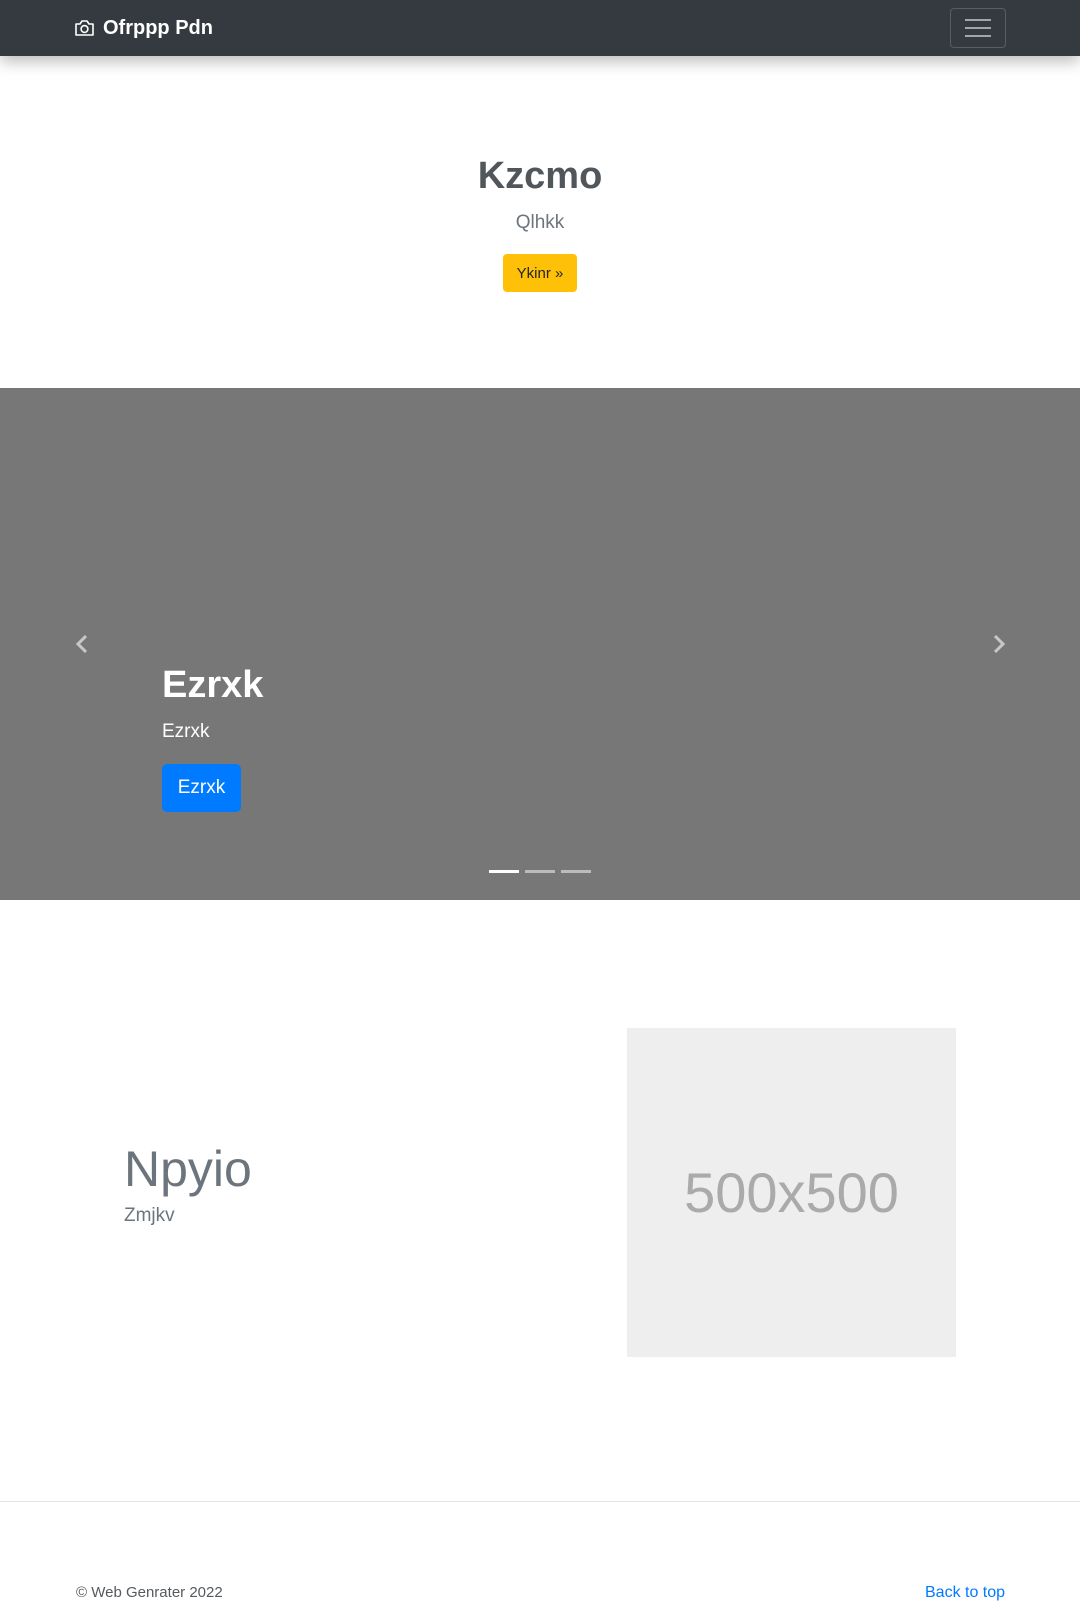  I want to click on navbar: Ofrppp Pdn, so click(540, 28).